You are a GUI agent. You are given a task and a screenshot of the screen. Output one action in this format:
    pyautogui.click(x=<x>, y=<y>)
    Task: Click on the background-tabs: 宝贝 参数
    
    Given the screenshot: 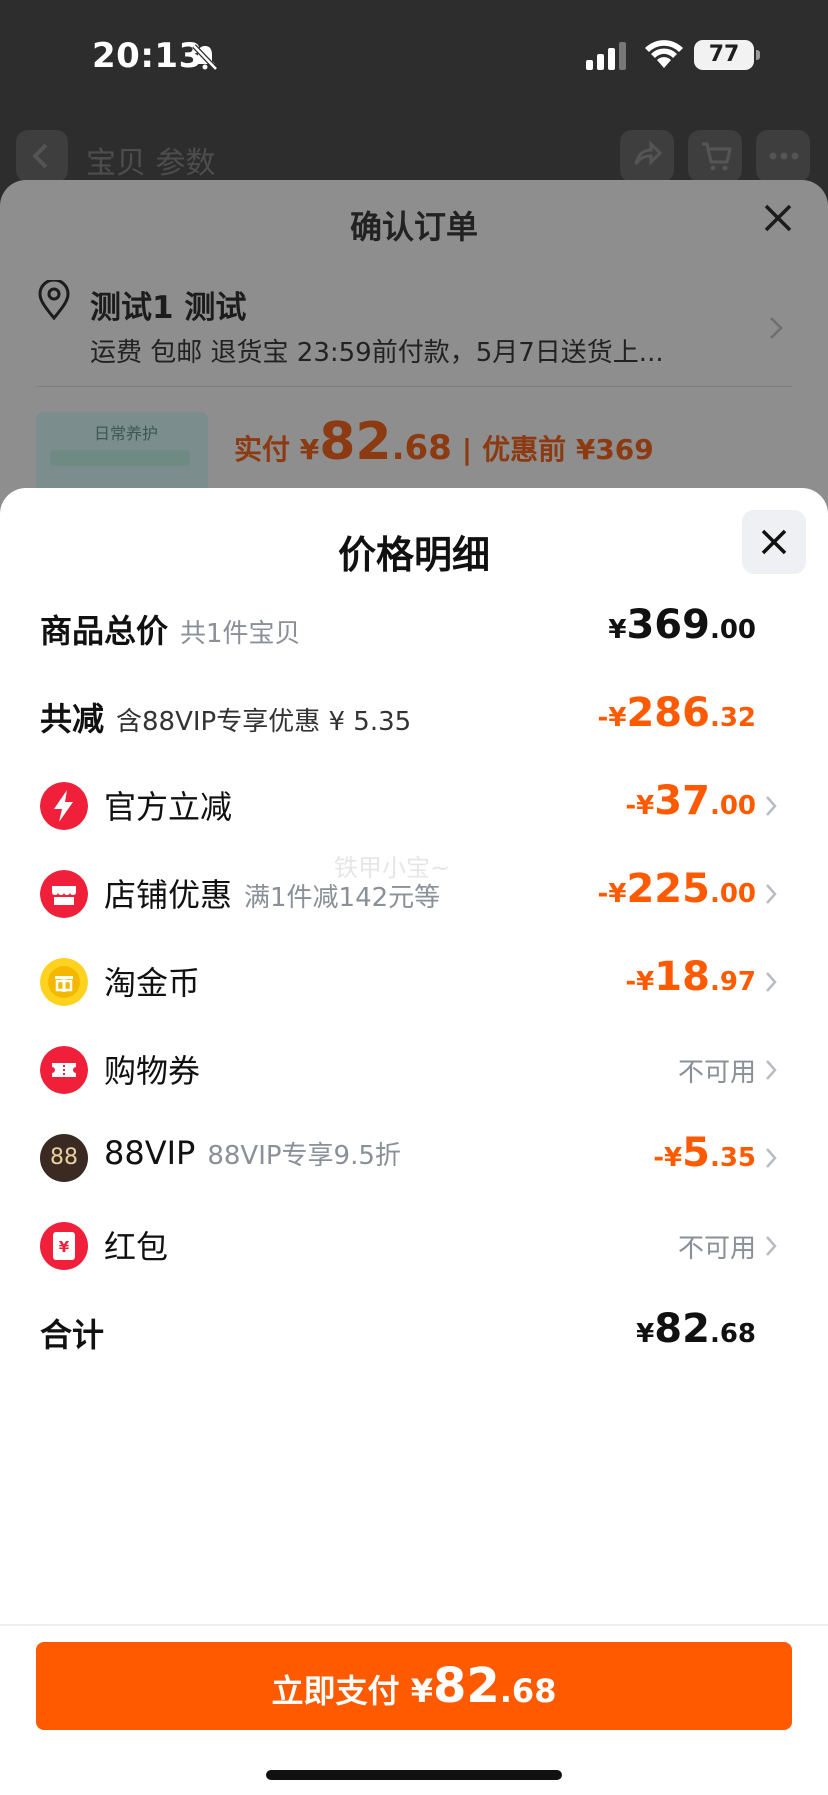 What is the action you would take?
    pyautogui.click(x=151, y=163)
    